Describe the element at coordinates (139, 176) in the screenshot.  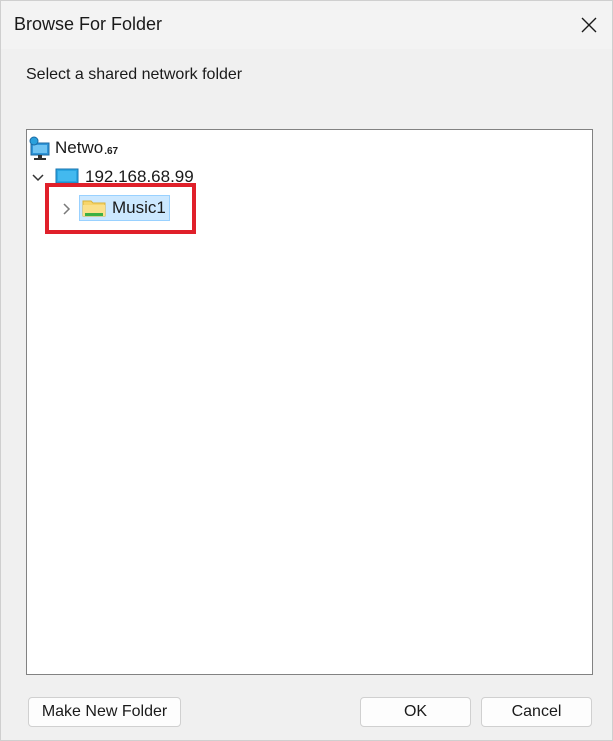
I see `tree-item-host-label: 192.168.68.99` at that location.